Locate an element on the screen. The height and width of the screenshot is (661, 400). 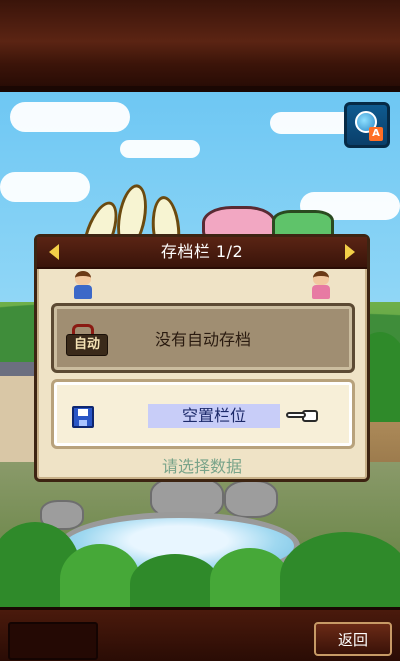
pointing-hand-icon is located at coordinates (303, 416).